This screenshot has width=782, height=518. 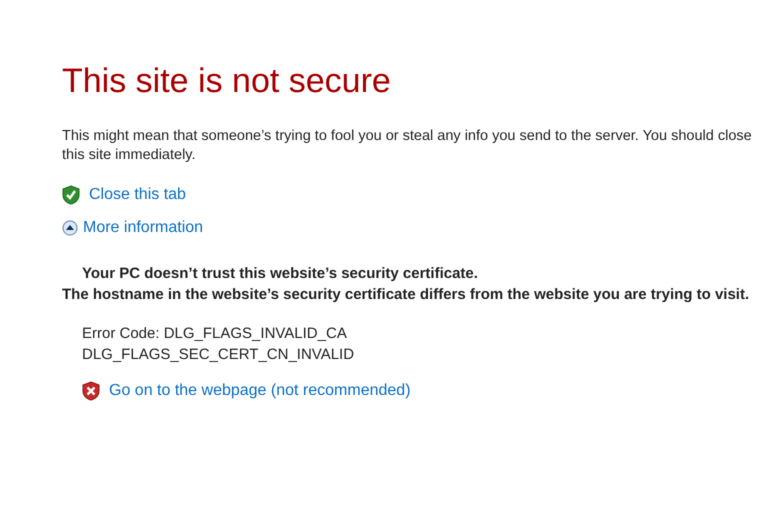 What do you see at coordinates (219, 355) in the screenshot?
I see `error-code-text: DLG_FLAGS_SEC_CERT_CN_INVALID` at bounding box center [219, 355].